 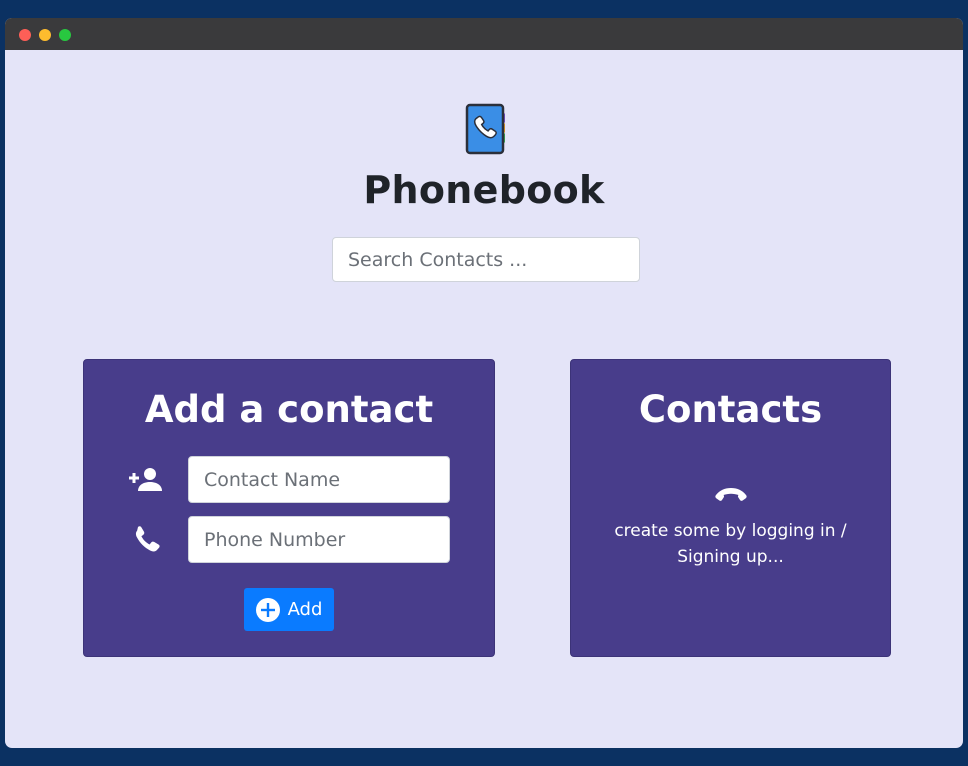 I want to click on minimize-window-button, so click(x=45, y=35).